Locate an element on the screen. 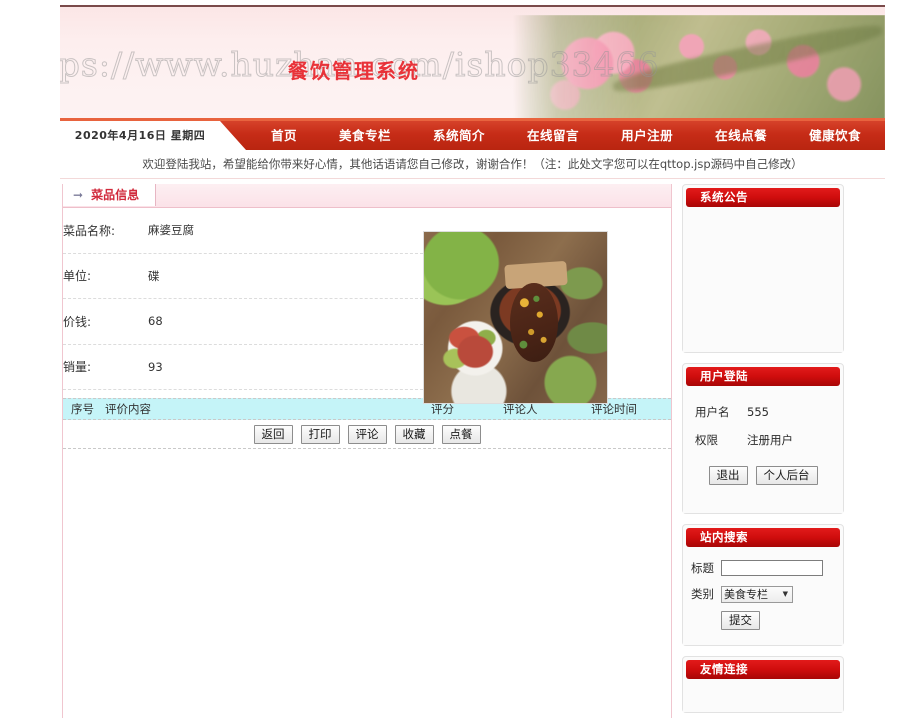 This screenshot has width=900, height=723. panel-site-search-title: 站内搜索 is located at coordinates (763, 537).